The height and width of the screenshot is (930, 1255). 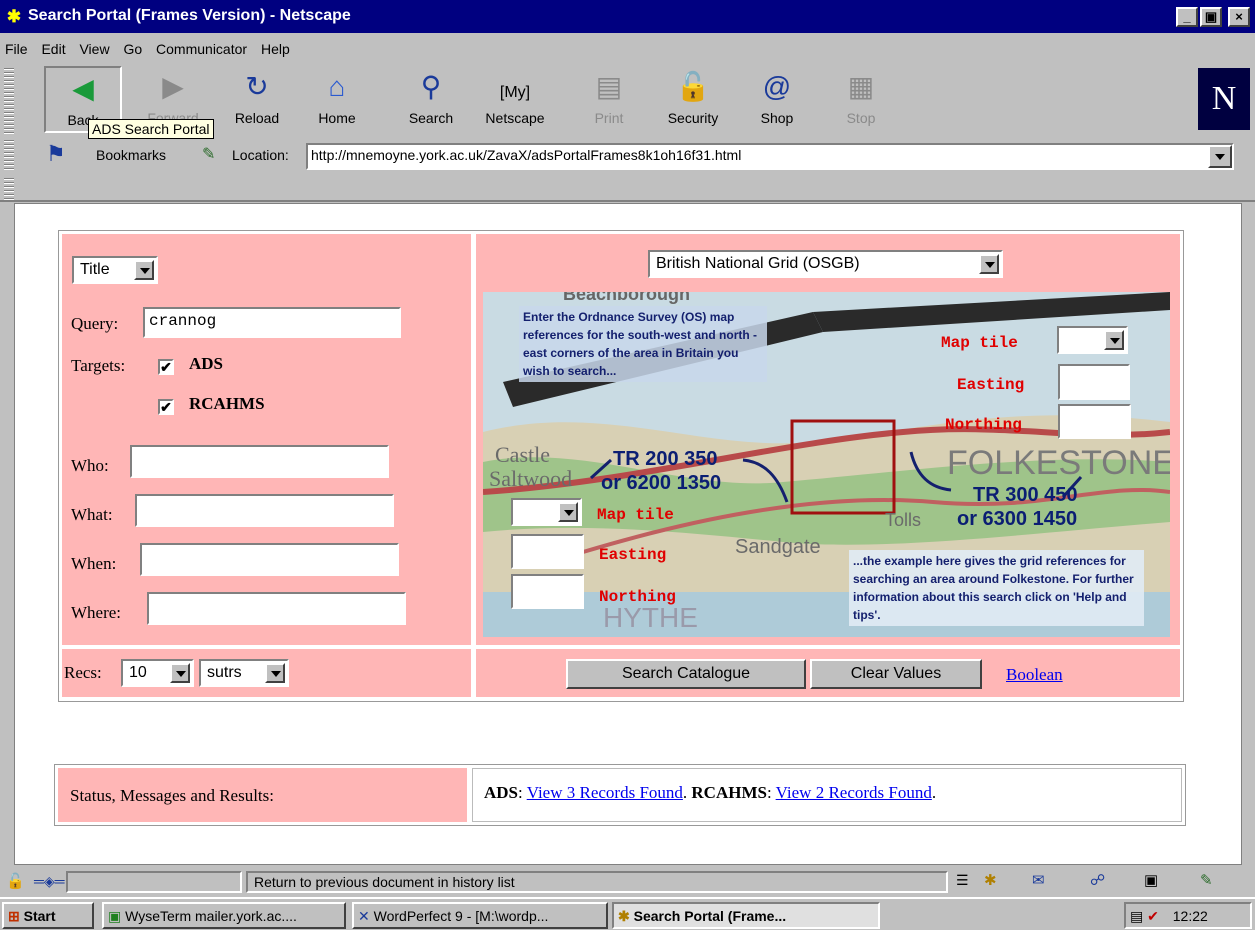 What do you see at coordinates (1097, 880) in the screenshot?
I see `discussion-icon: ☍` at bounding box center [1097, 880].